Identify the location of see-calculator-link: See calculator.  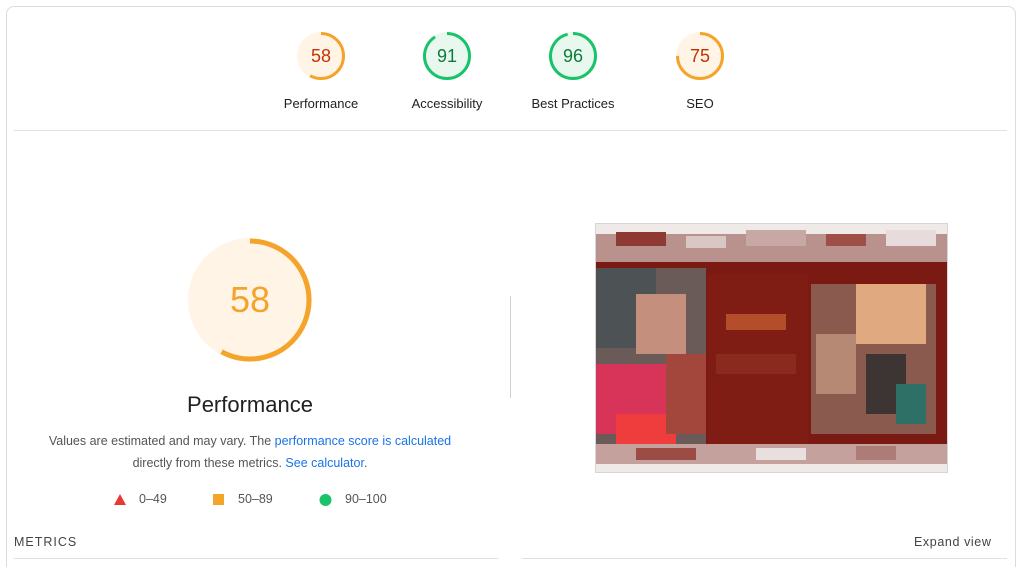
(324, 463).